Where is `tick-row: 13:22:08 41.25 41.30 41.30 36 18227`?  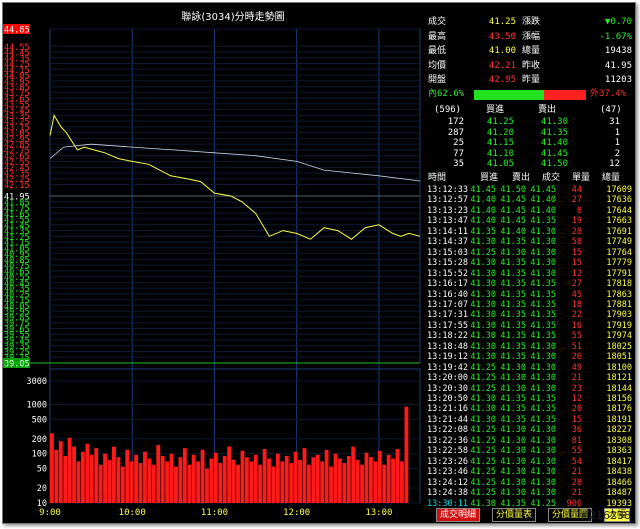 tick-row: 13:22:08 41.25 41.30 41.30 36 18227 is located at coordinates (529, 430).